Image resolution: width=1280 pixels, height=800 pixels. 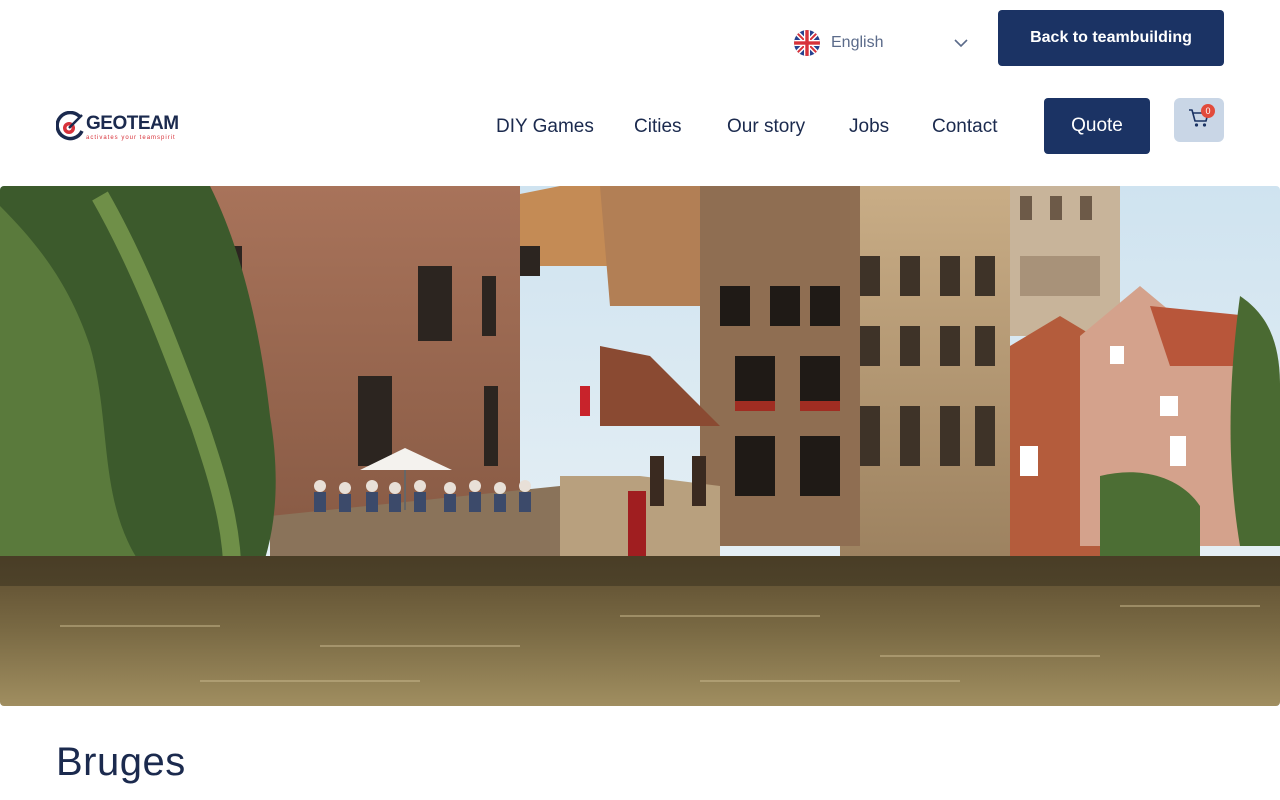 What do you see at coordinates (961, 43) in the screenshot?
I see `chevron-down-icon` at bounding box center [961, 43].